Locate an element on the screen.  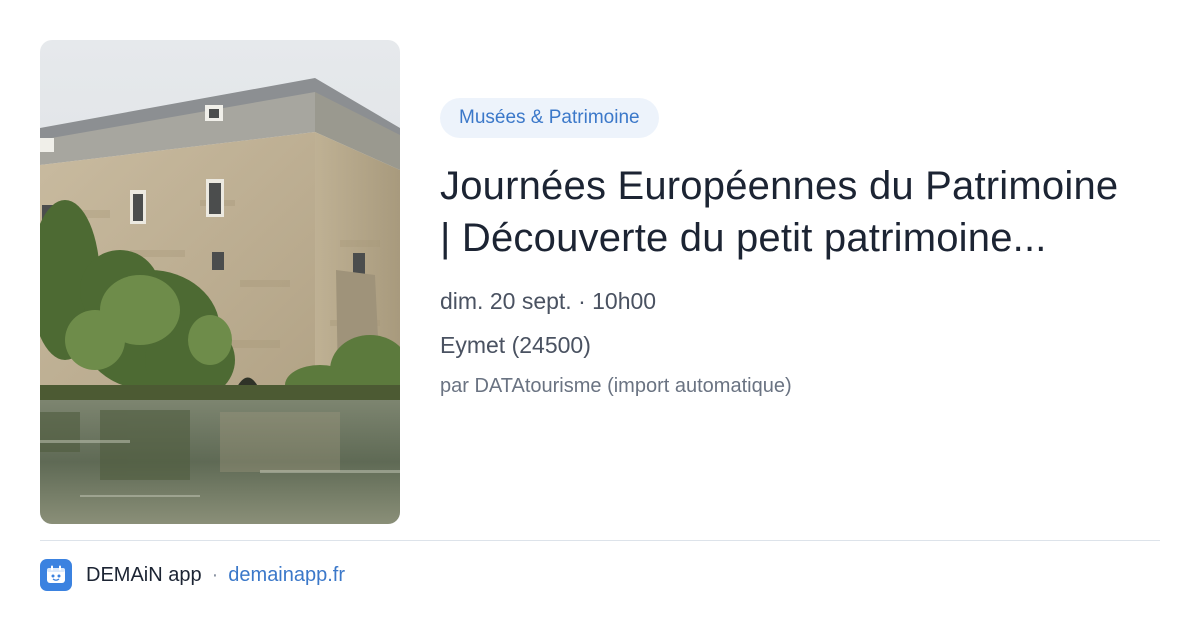
footer: DEMAiN app · demainapp.fr is located at coordinates (192, 575).